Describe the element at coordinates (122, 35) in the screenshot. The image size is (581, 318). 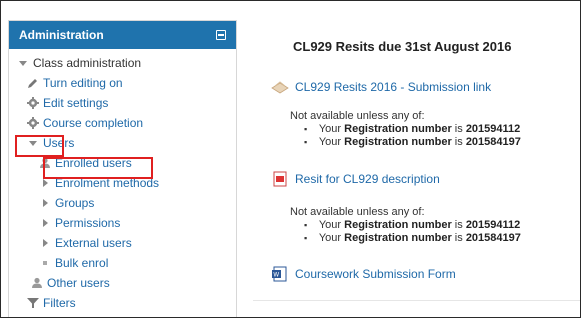
I see `administration-header: Administration` at that location.